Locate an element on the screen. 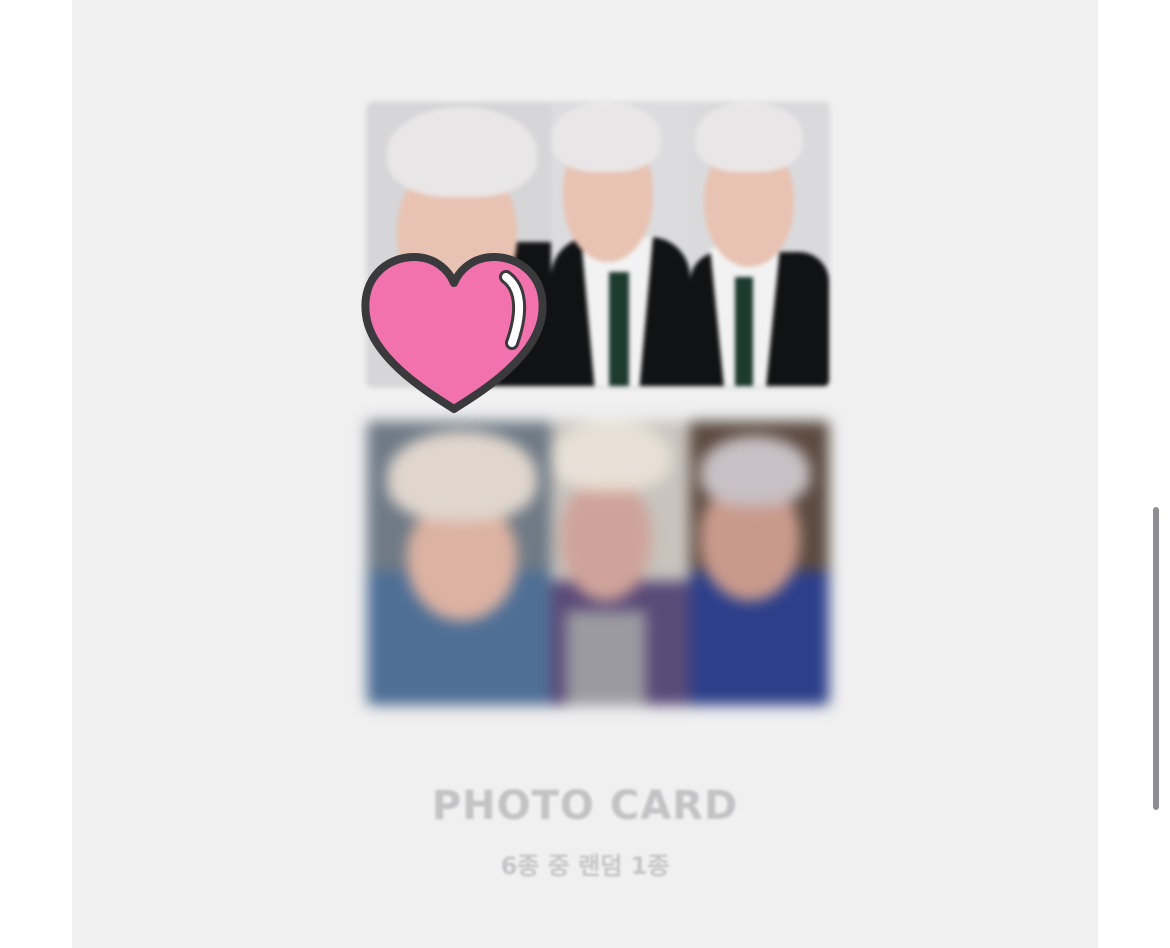  vertical-scrollbar is located at coordinates (1156, 658).